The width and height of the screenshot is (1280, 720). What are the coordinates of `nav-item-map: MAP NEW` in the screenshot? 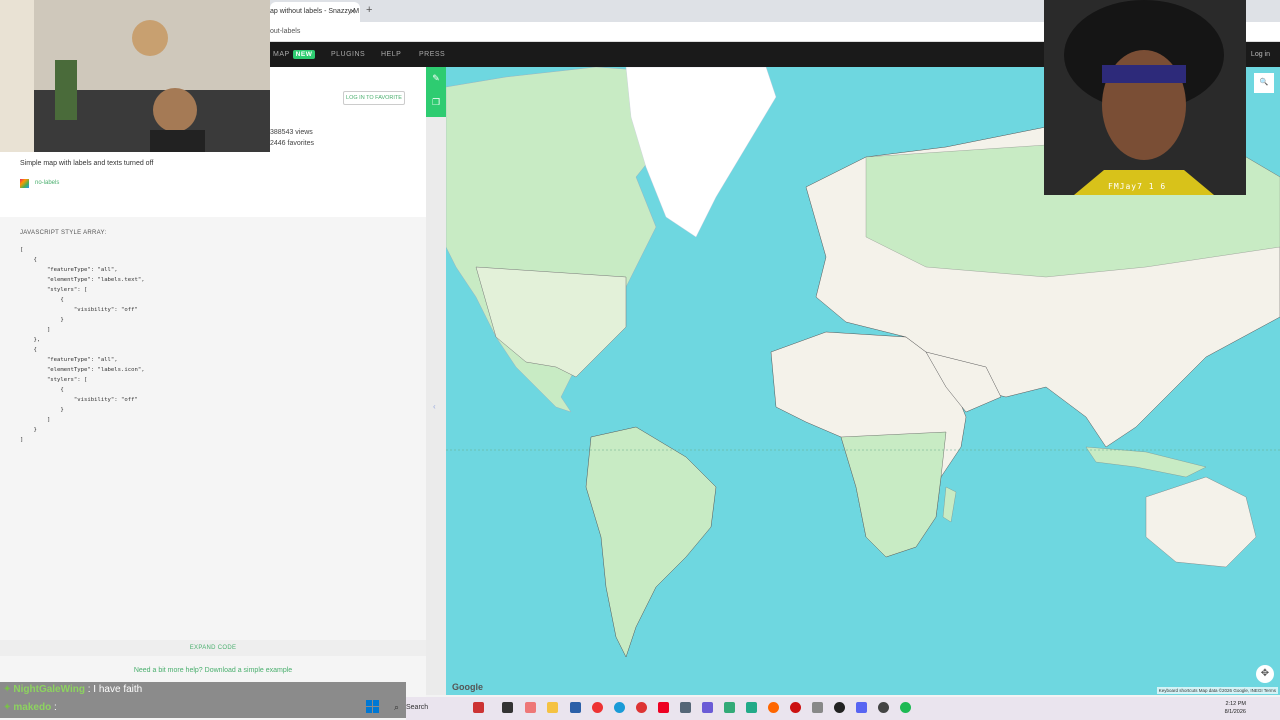 It's located at (294, 54).